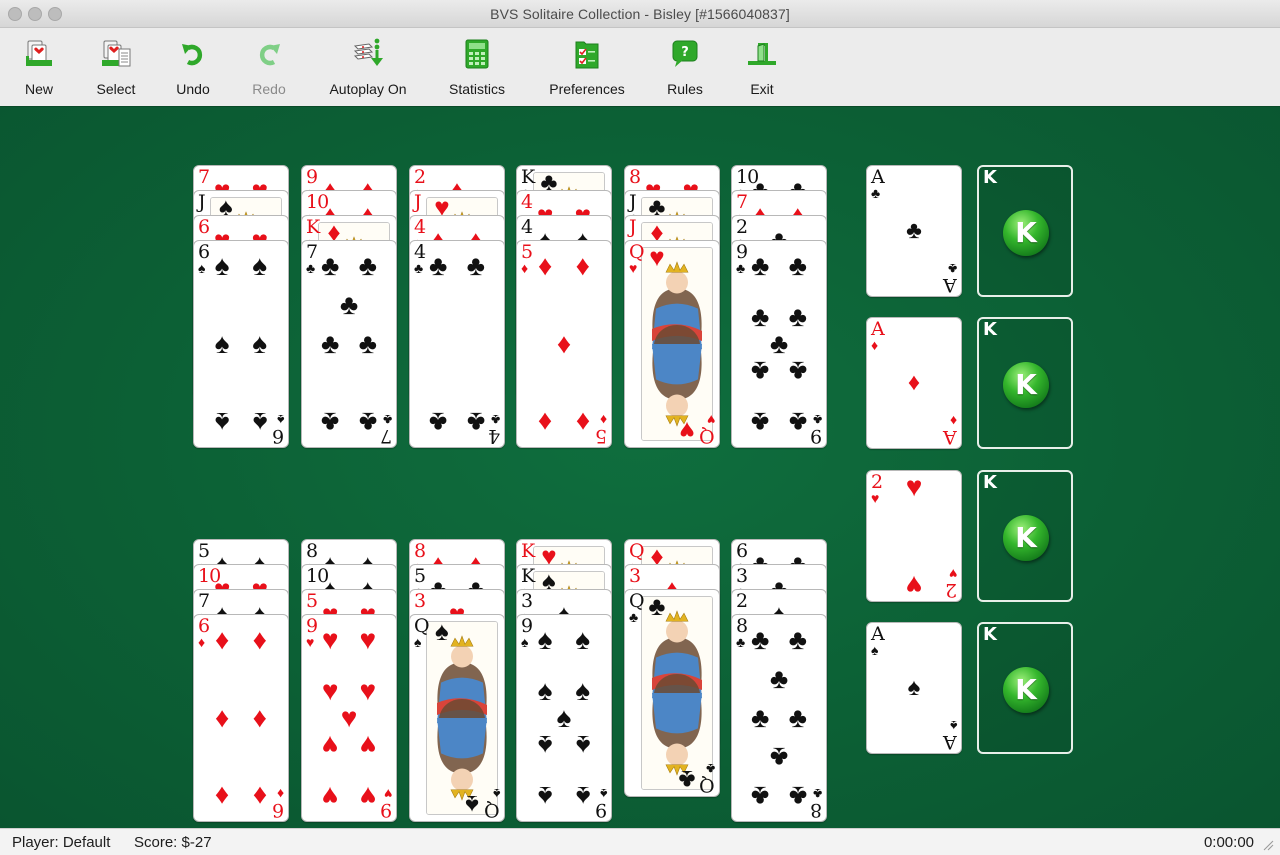  What do you see at coordinates (193, 69) in the screenshot?
I see `undo-button: Undo` at bounding box center [193, 69].